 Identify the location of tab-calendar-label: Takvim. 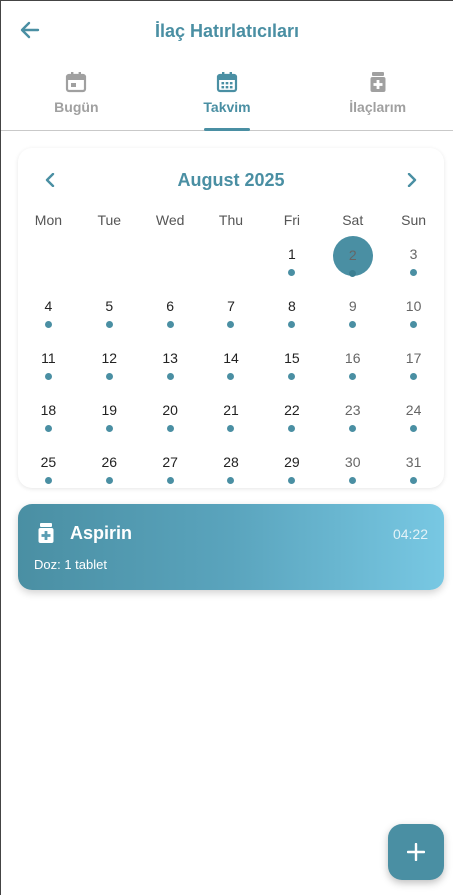
(227, 107).